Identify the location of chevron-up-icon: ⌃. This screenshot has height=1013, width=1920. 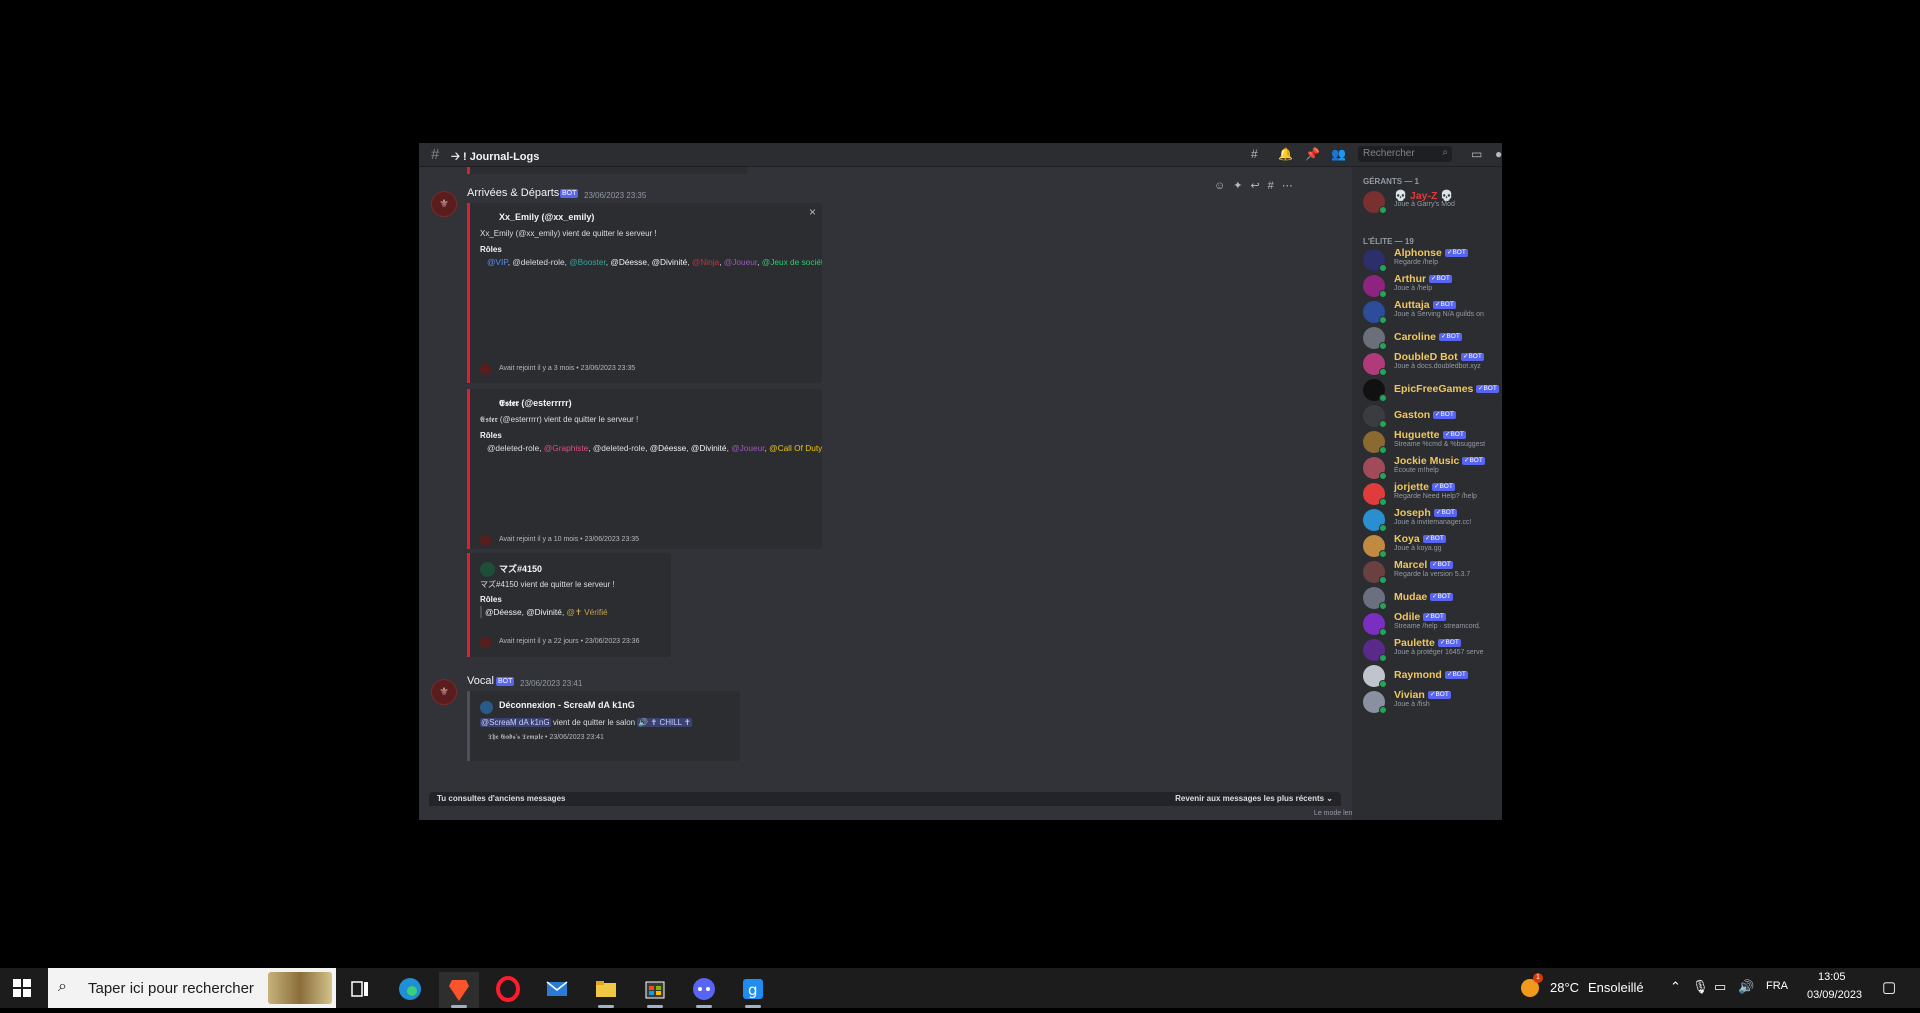
(1675, 987).